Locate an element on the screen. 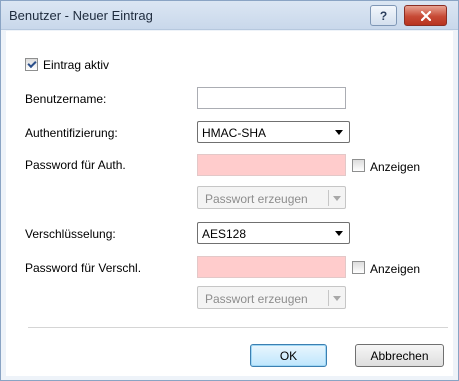 The image size is (459, 381). auth-selected-value: HMAC-SHA is located at coordinates (234, 133).